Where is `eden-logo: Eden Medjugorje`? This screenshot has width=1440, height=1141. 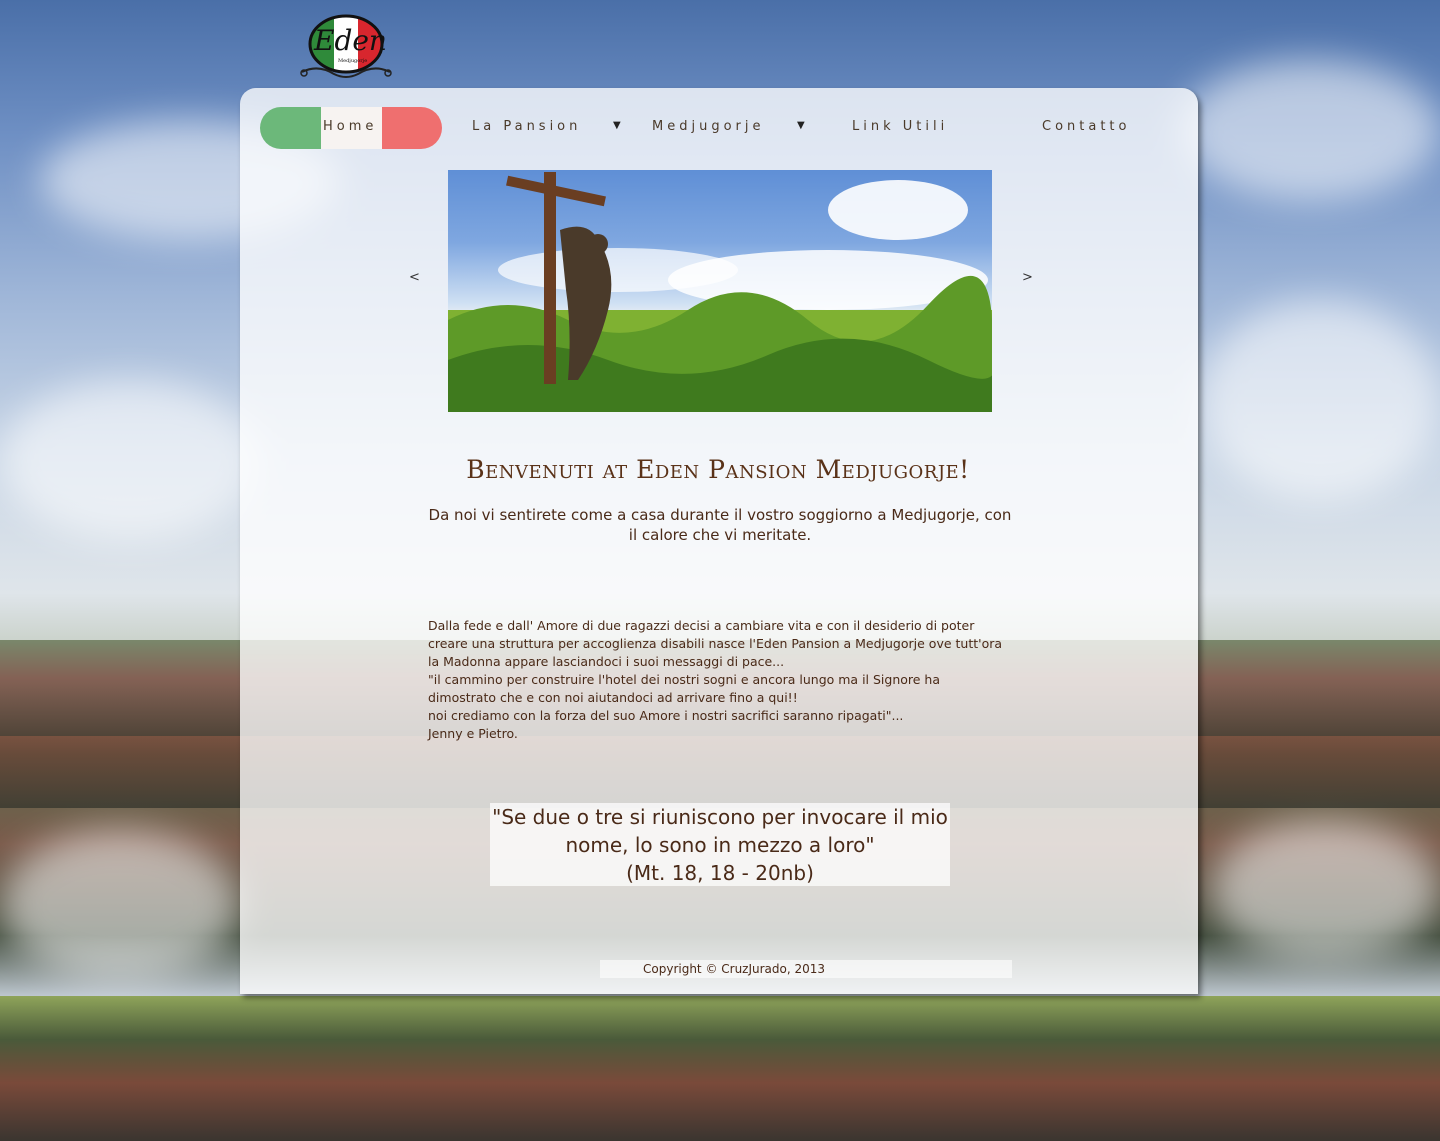
eden-logo: Eden Medjugorje is located at coordinates (346, 47).